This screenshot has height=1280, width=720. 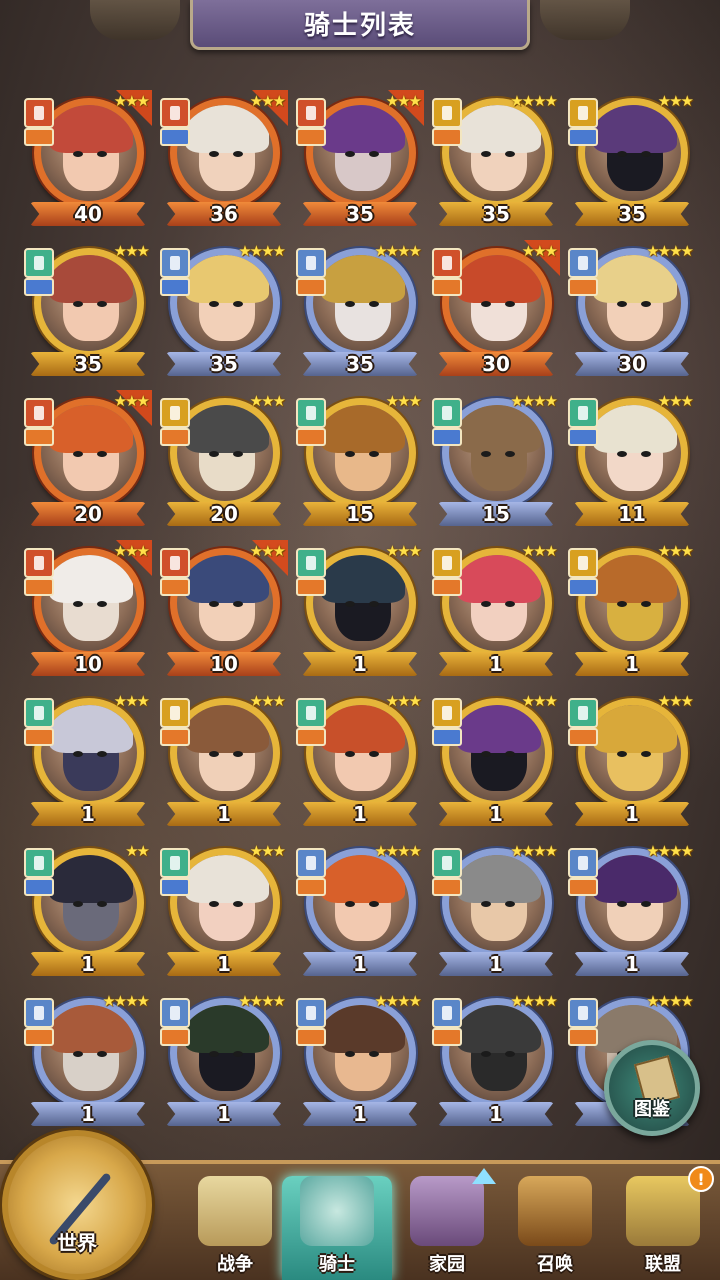 I want to click on grid-cell: ★★★ 10, so click(x=224, y=616).